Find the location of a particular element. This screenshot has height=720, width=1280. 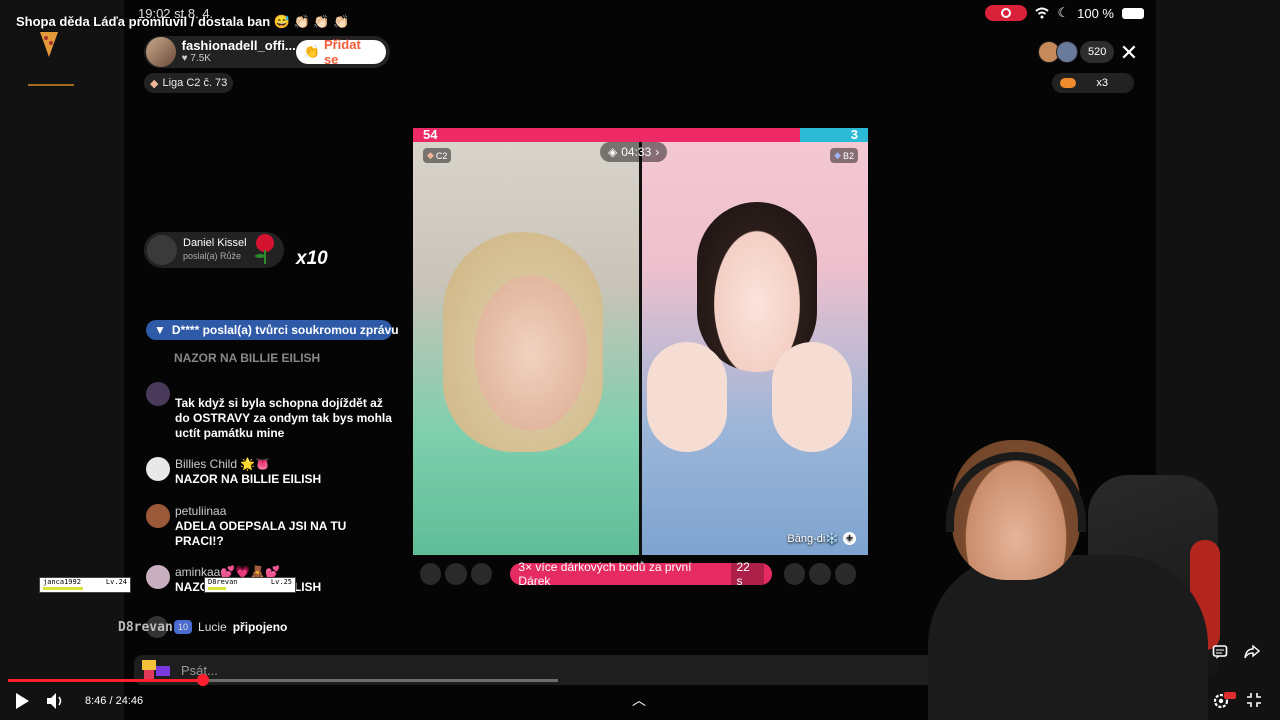

chat-icon is located at coordinates (1220, 652).